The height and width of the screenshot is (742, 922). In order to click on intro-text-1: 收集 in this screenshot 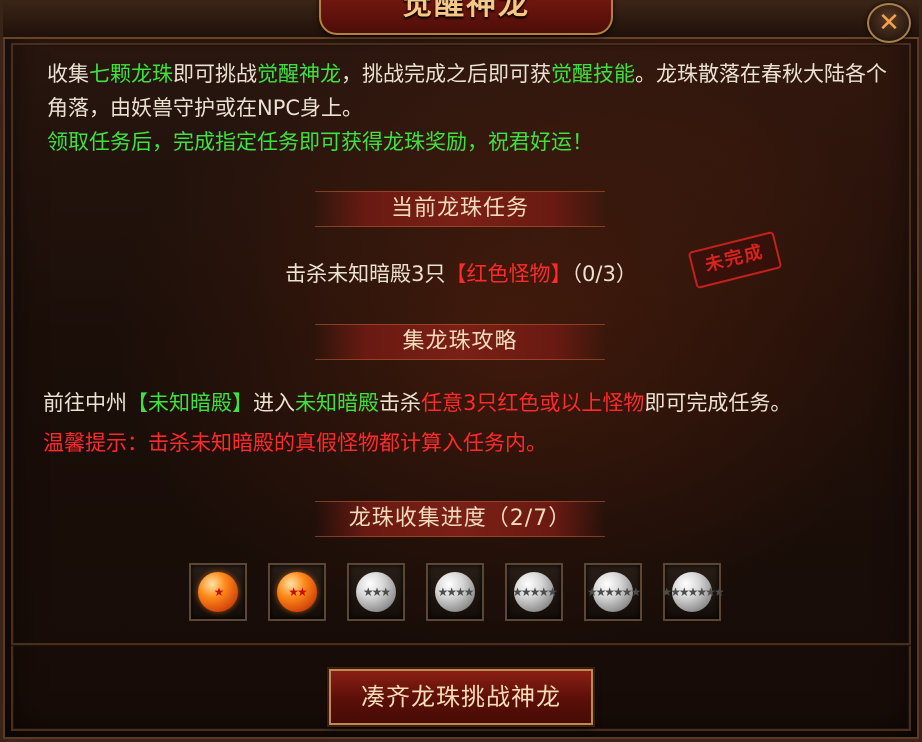, I will do `click(68, 74)`.